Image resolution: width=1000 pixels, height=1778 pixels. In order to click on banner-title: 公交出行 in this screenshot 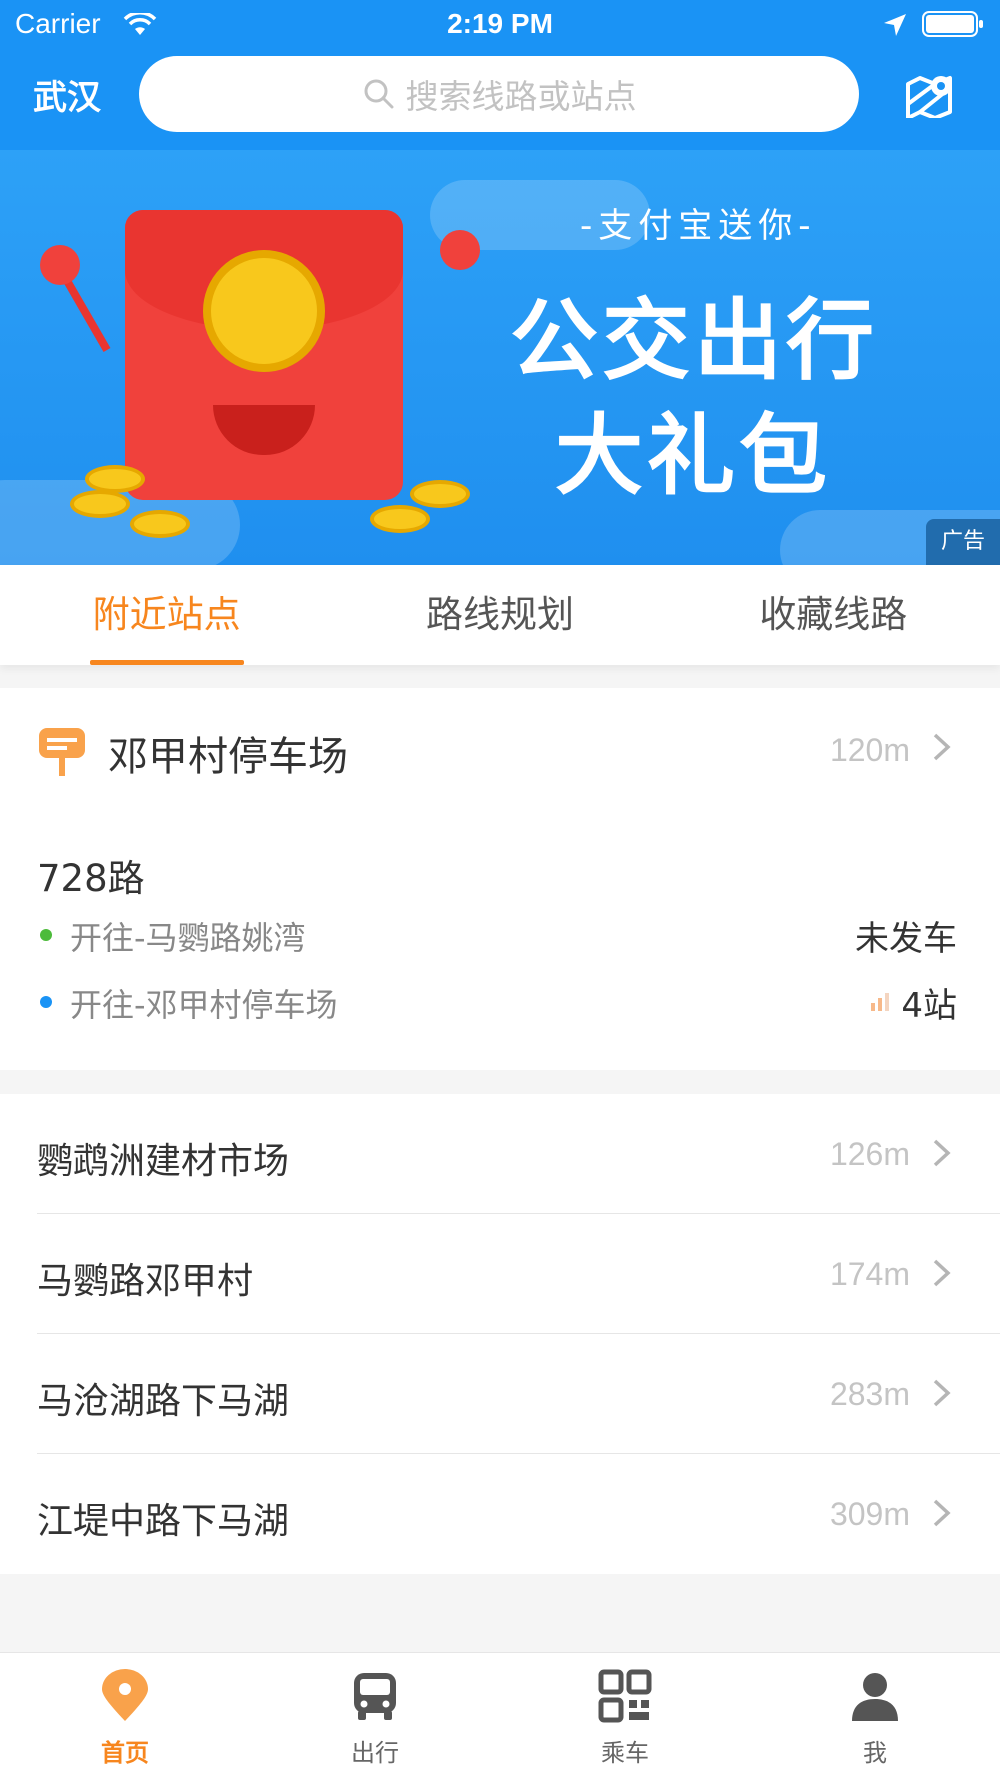, I will do `click(694, 340)`.